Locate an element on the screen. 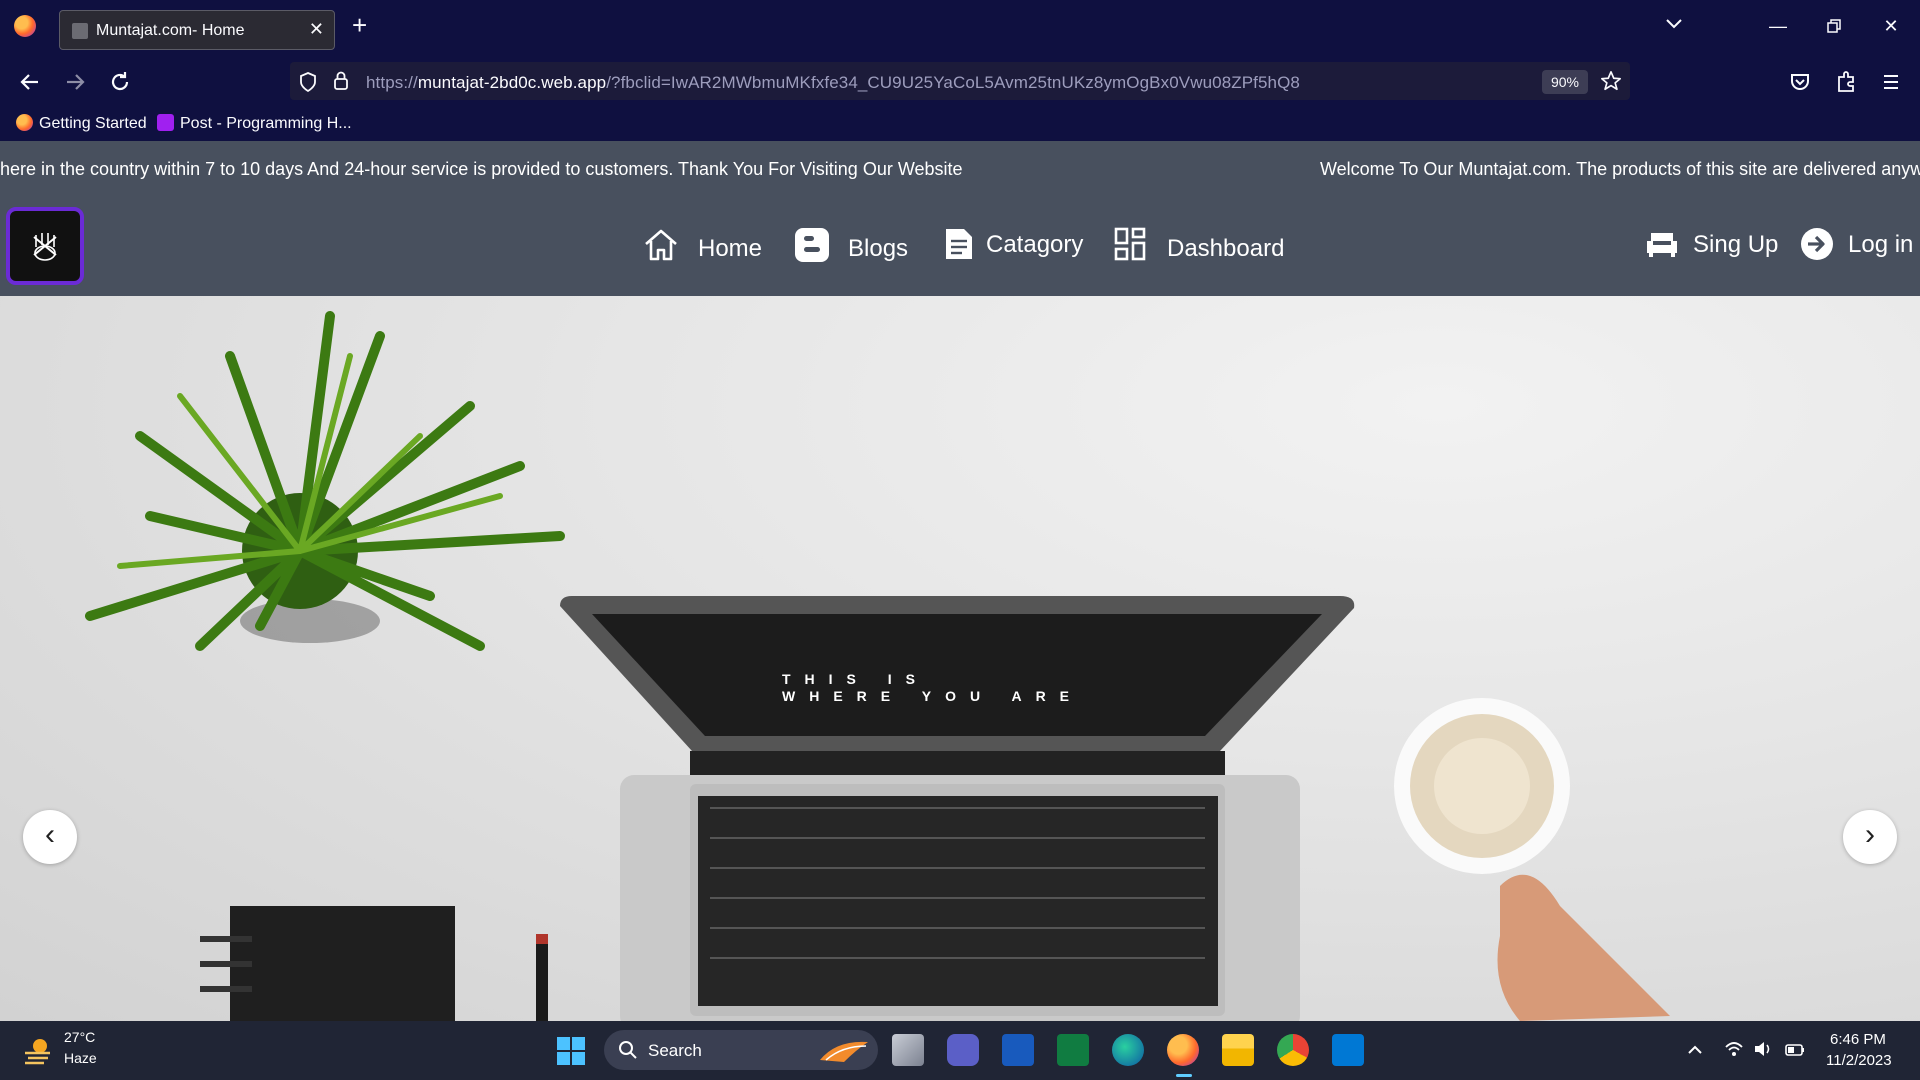 This screenshot has height=1080, width=1920. hand-illustration is located at coordinates (1583, 947).